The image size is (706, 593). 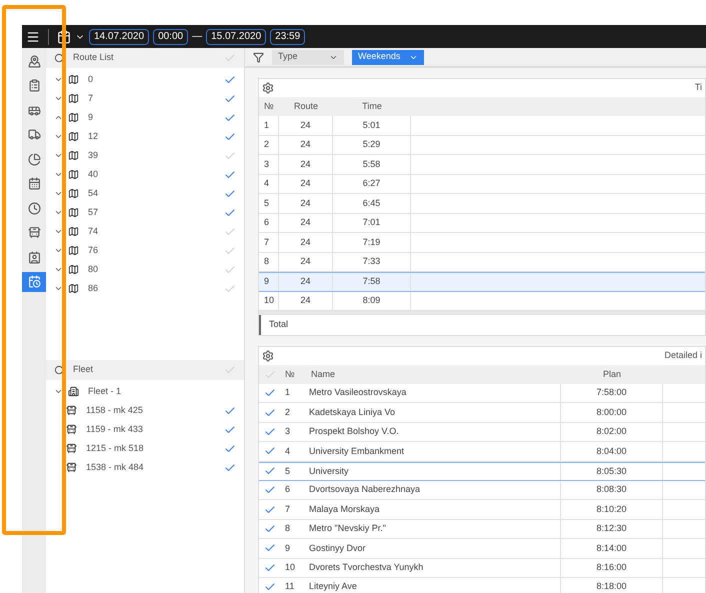 What do you see at coordinates (145, 155) in the screenshot?
I see `route-item: 39` at bounding box center [145, 155].